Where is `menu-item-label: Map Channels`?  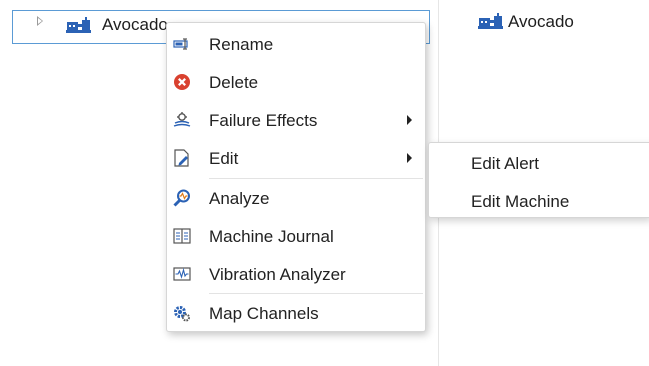
menu-item-label: Map Channels is located at coordinates (264, 313).